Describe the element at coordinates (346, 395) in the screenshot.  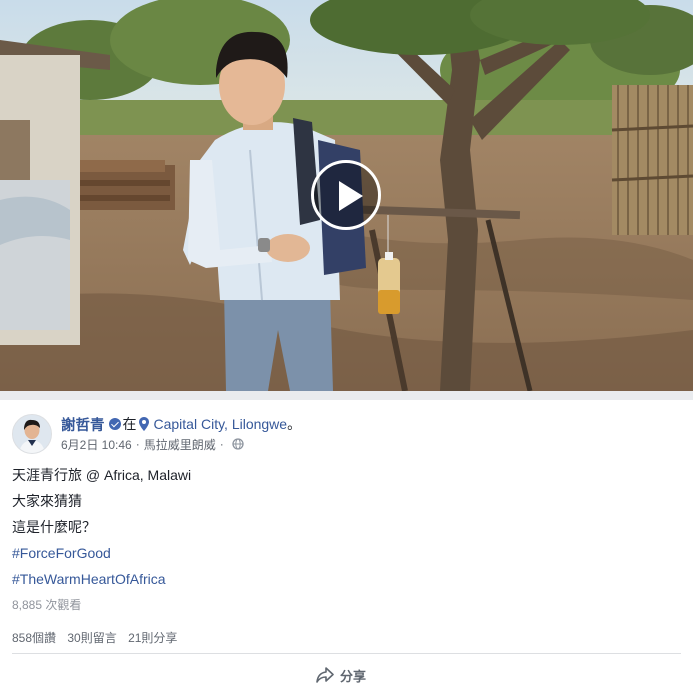
I see `video-divider` at that location.